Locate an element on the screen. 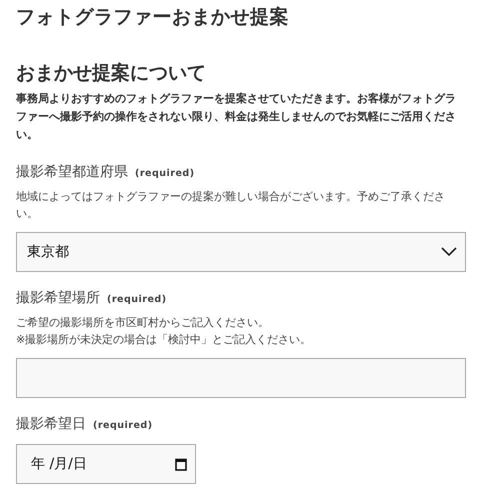  location-input is located at coordinates (241, 378).